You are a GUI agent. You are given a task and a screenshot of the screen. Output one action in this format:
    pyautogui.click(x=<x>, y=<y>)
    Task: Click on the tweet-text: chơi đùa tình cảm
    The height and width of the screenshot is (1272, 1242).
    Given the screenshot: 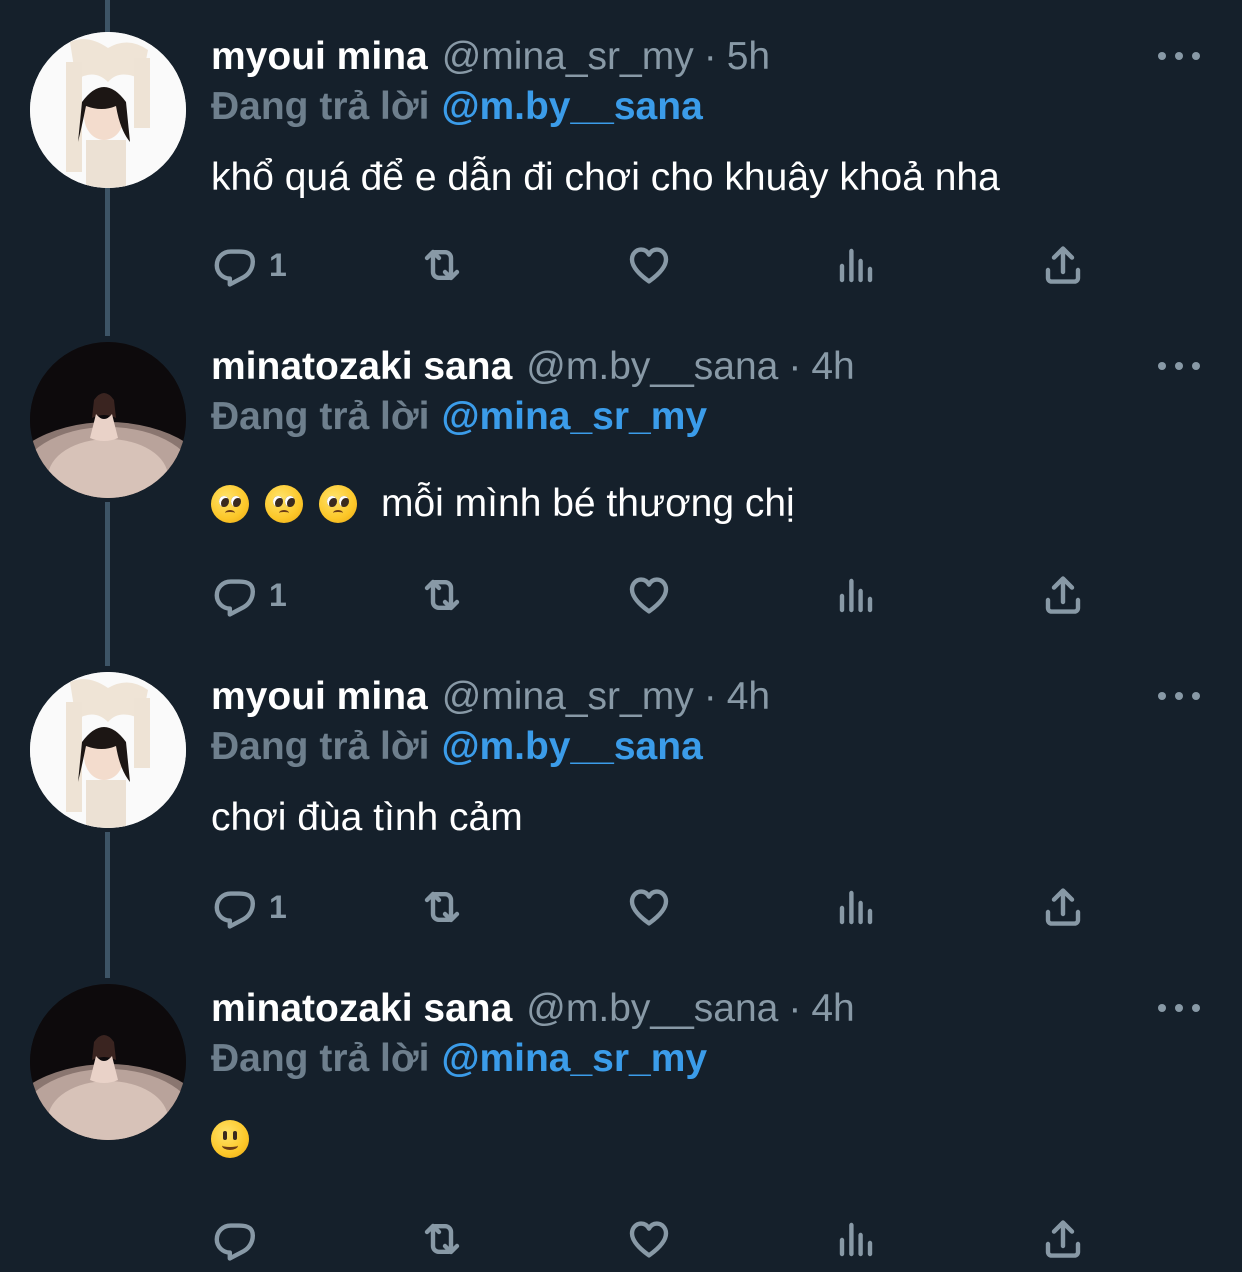 What is the action you would take?
    pyautogui.click(x=367, y=818)
    